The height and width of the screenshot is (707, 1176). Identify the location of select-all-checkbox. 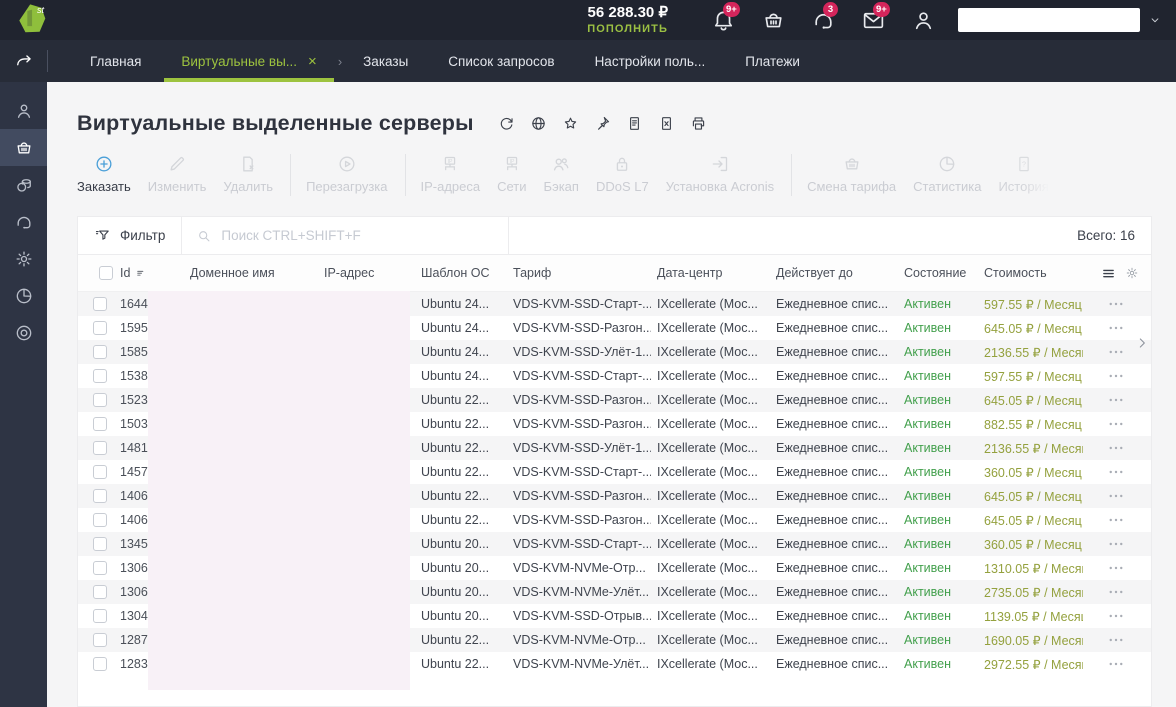
(106, 273).